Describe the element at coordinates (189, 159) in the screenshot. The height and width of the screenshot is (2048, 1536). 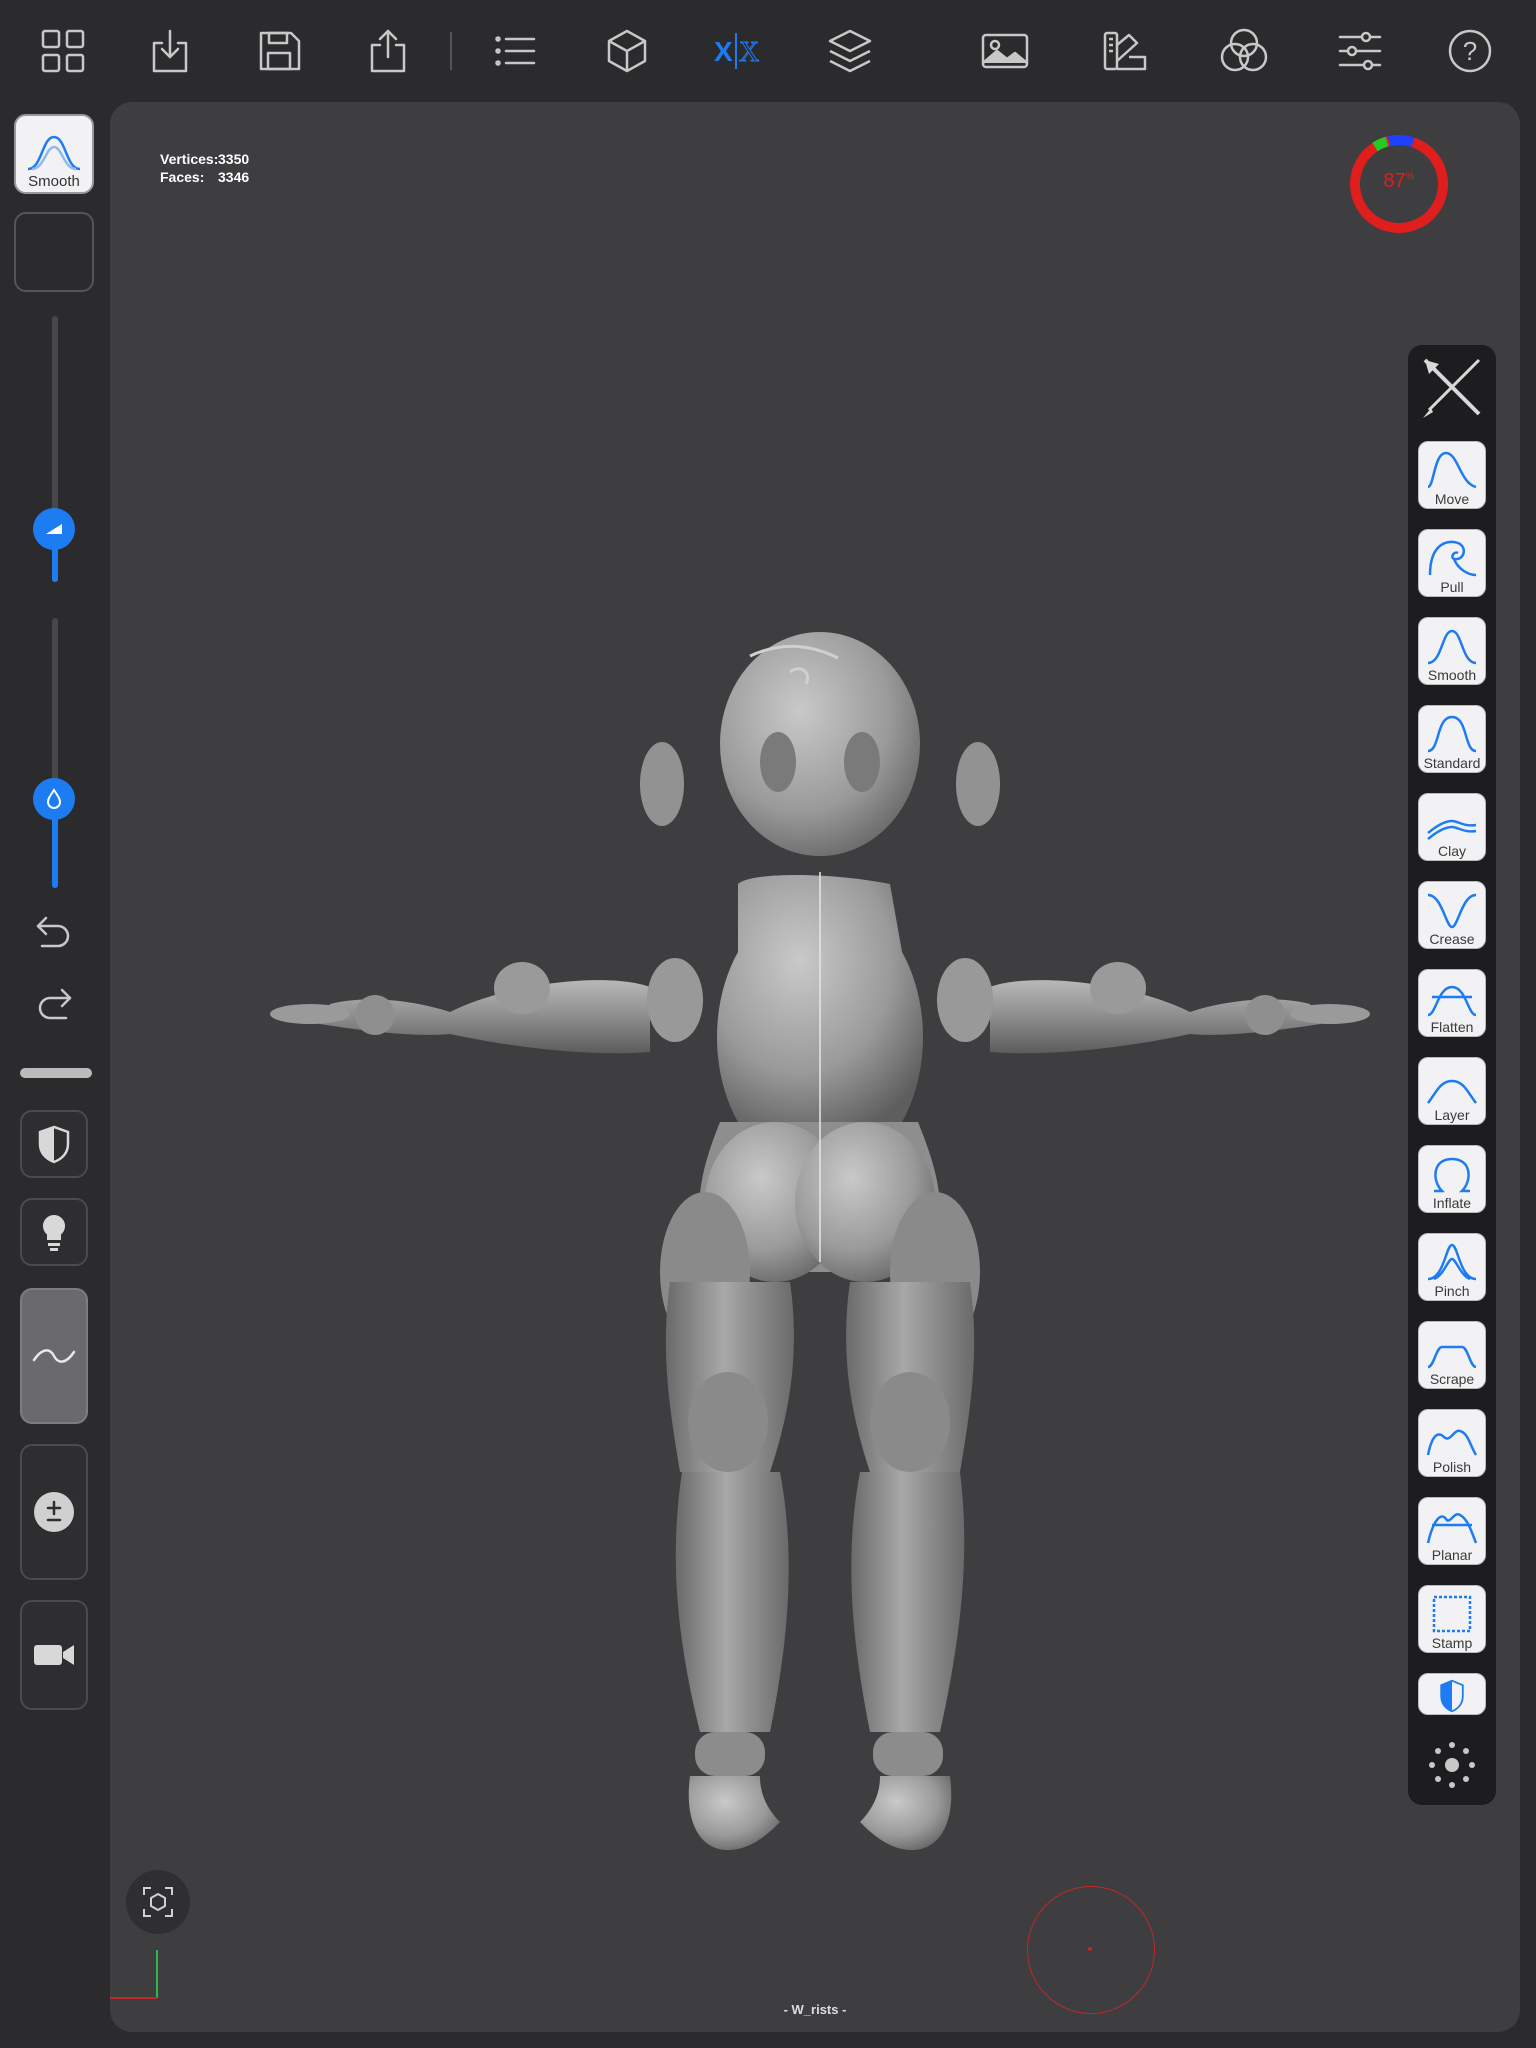
I see `vertices-label: Vertices:` at that location.